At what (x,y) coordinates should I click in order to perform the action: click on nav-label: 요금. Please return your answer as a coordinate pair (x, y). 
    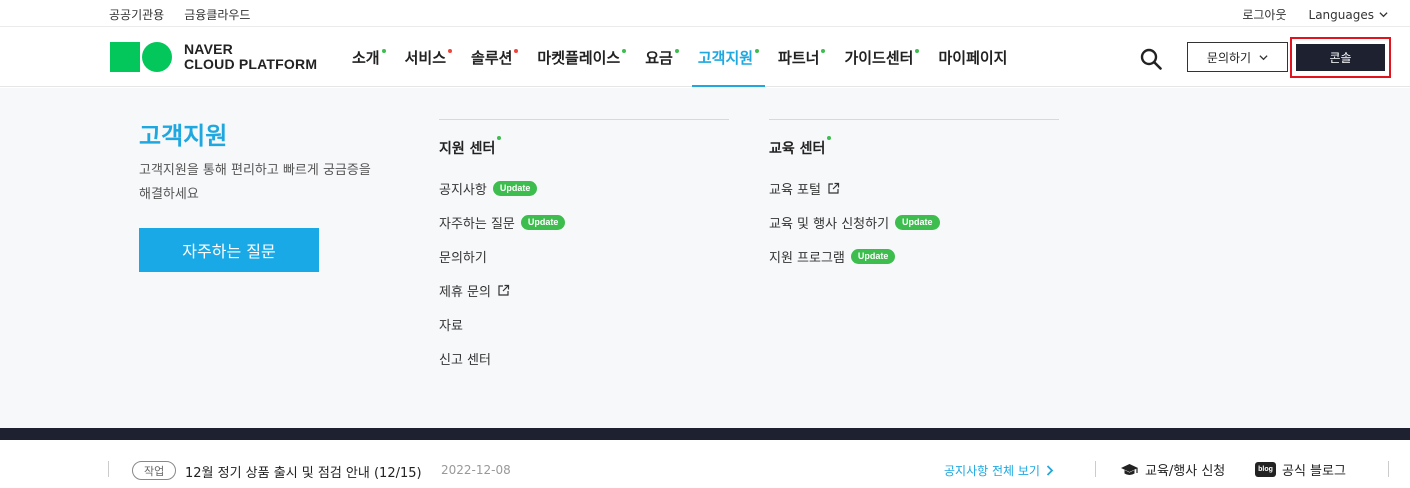
    Looking at the image, I should click on (659, 58).